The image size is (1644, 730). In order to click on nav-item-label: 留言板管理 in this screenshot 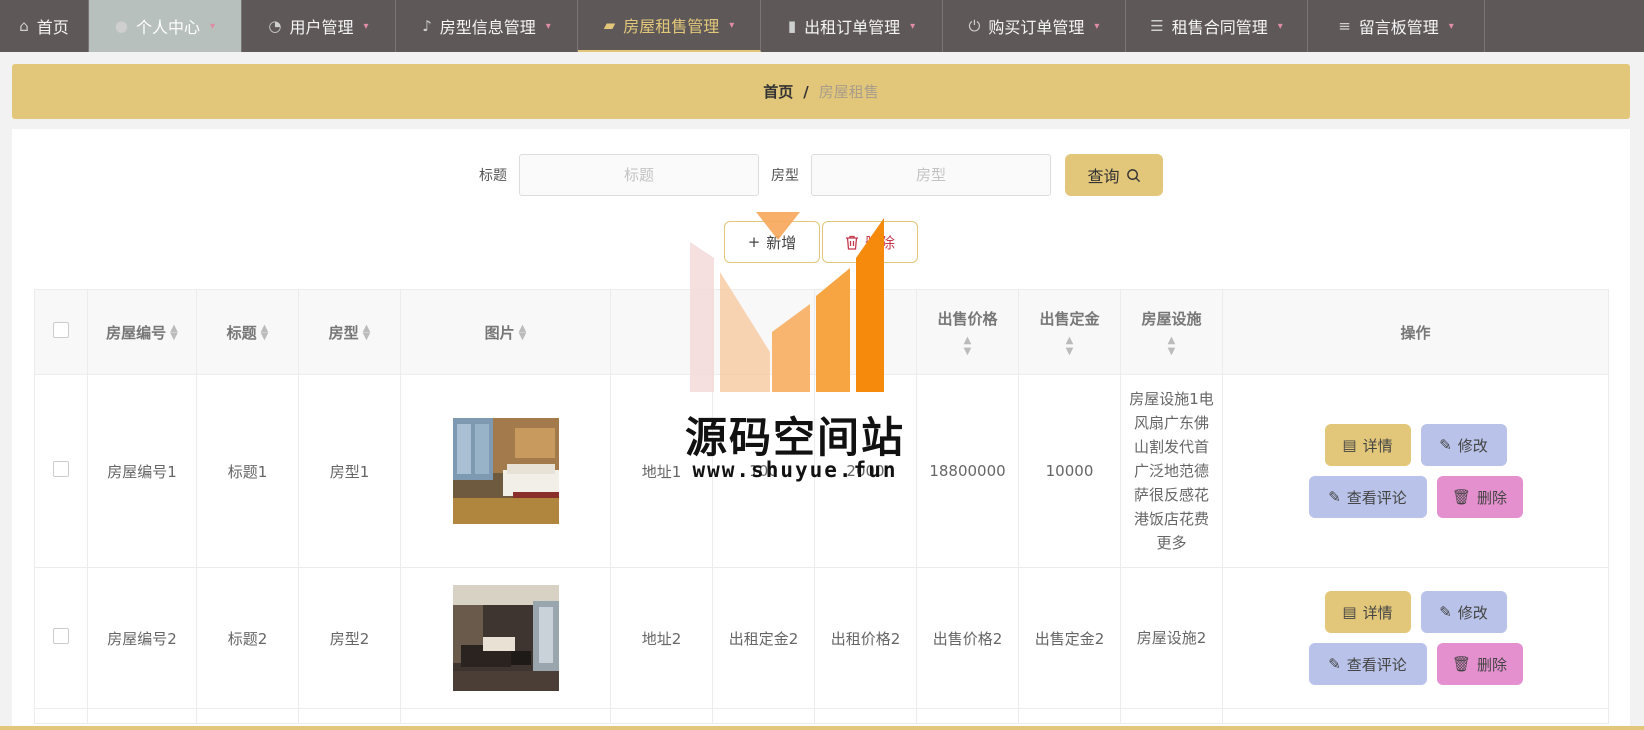, I will do `click(1398, 27)`.